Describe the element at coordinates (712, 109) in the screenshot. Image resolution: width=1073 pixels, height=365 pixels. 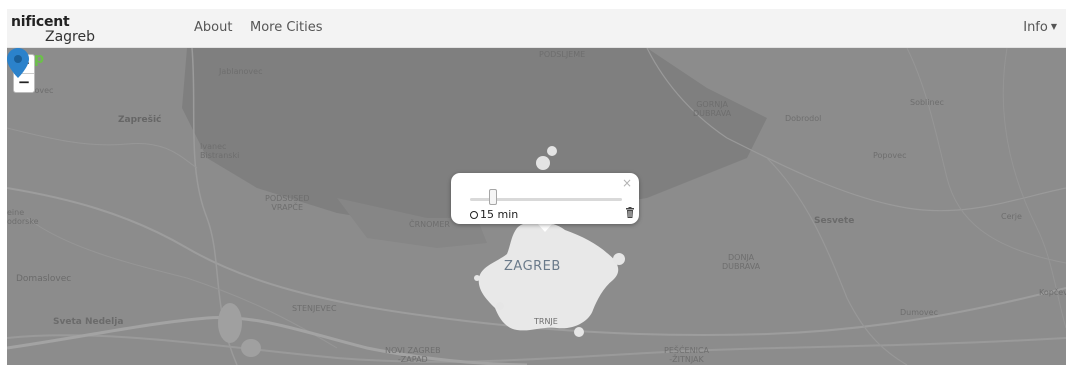
I see `map-label: GORNJA DUBRAVA` at that location.